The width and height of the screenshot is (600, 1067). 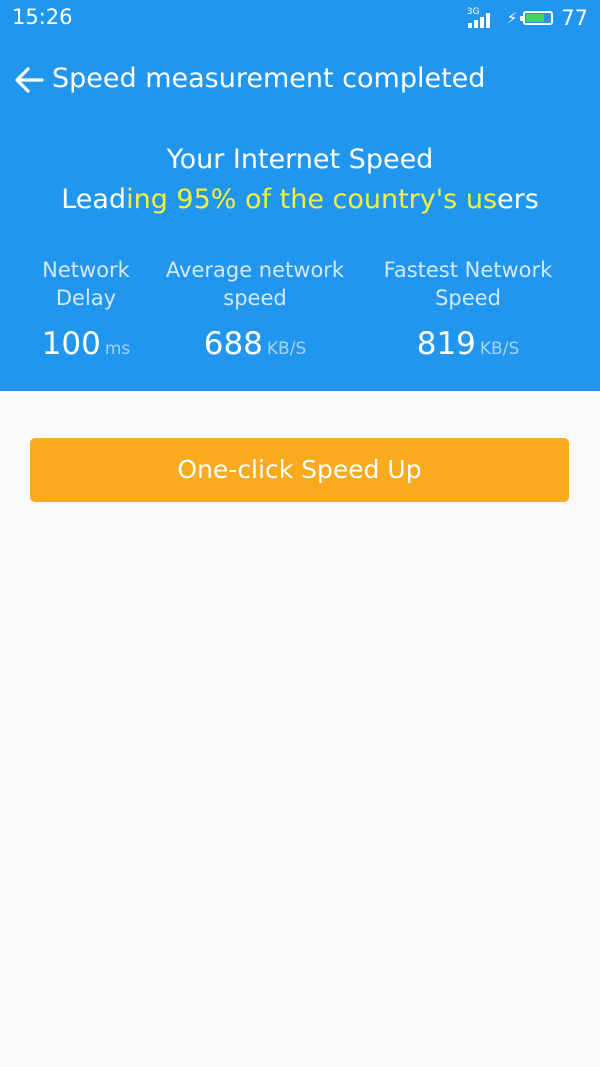 I want to click on stat-average-speed: Average network speed 688 KB/S, so click(x=255, y=309).